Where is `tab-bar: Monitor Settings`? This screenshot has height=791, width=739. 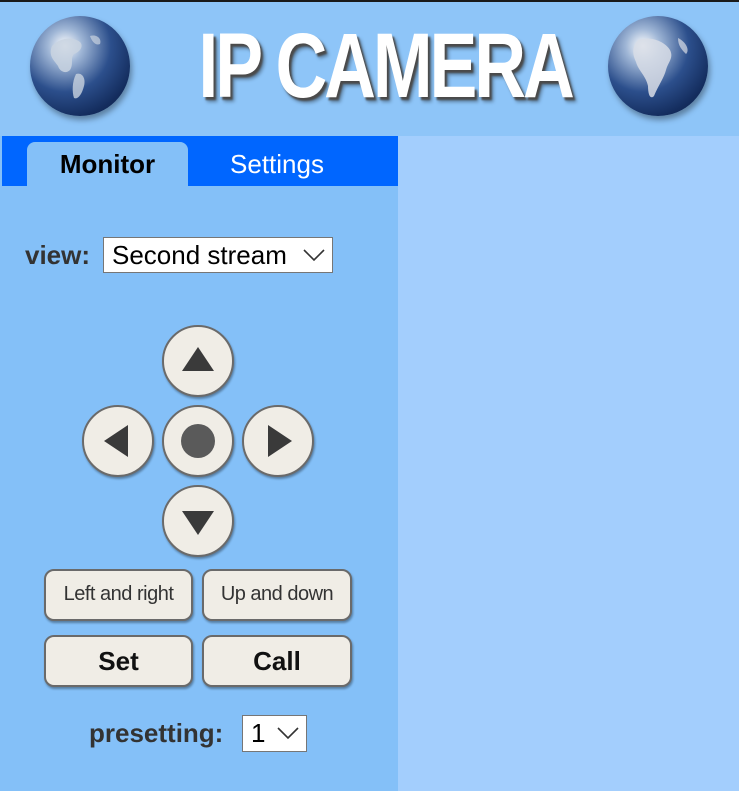
tab-bar: Monitor Settings is located at coordinates (200, 161).